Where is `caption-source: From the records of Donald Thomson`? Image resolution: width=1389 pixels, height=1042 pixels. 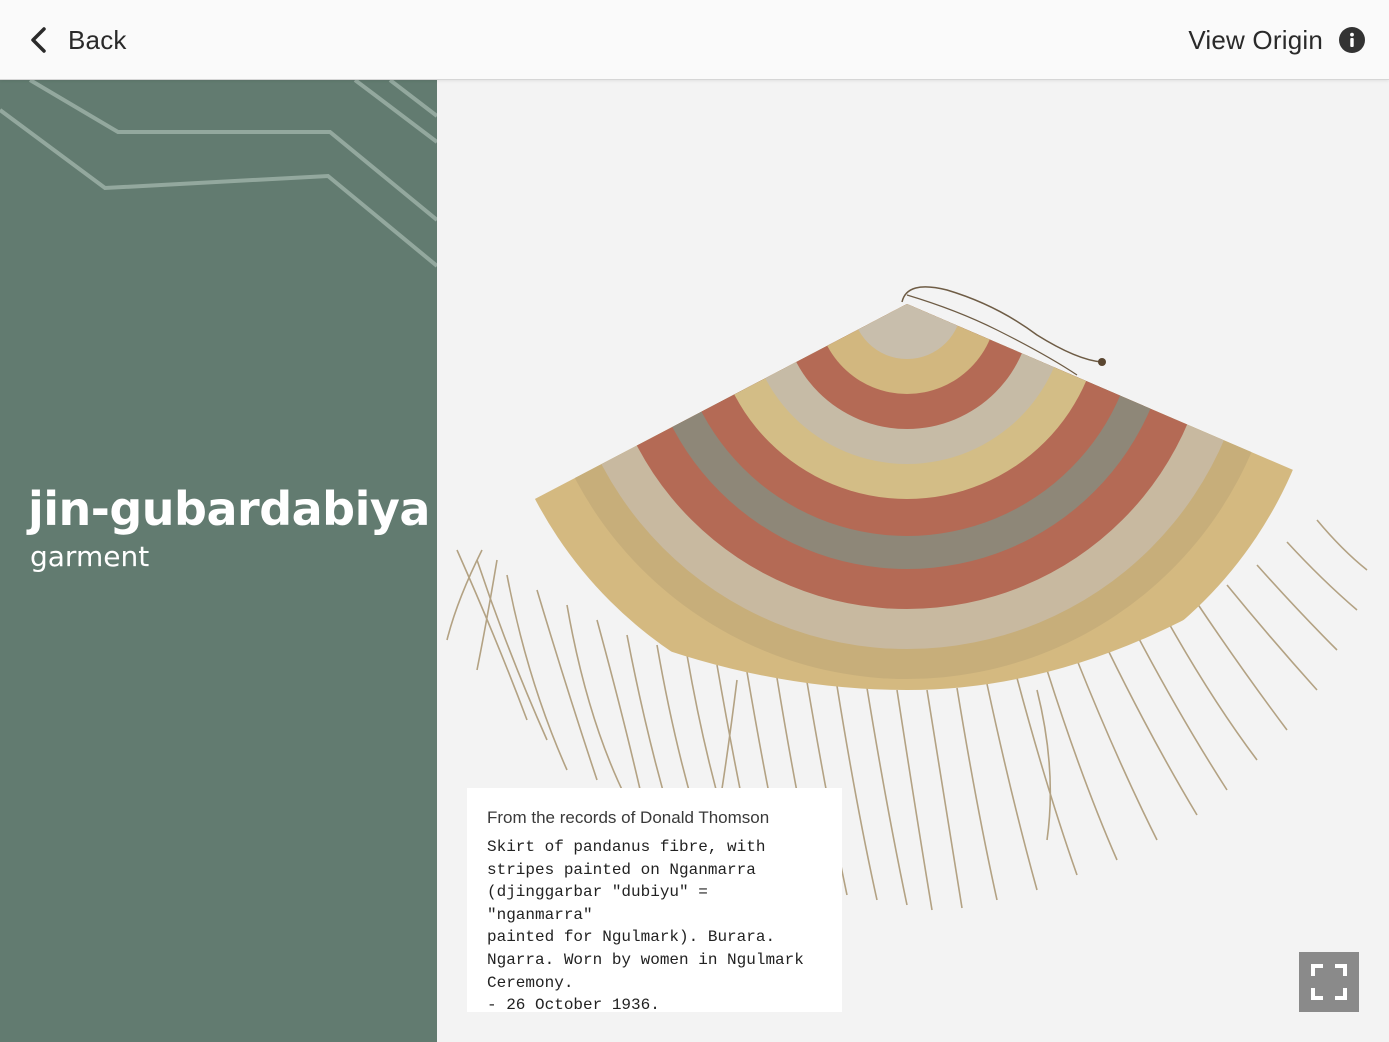 caption-source: From the records of Donald Thomson is located at coordinates (628, 817).